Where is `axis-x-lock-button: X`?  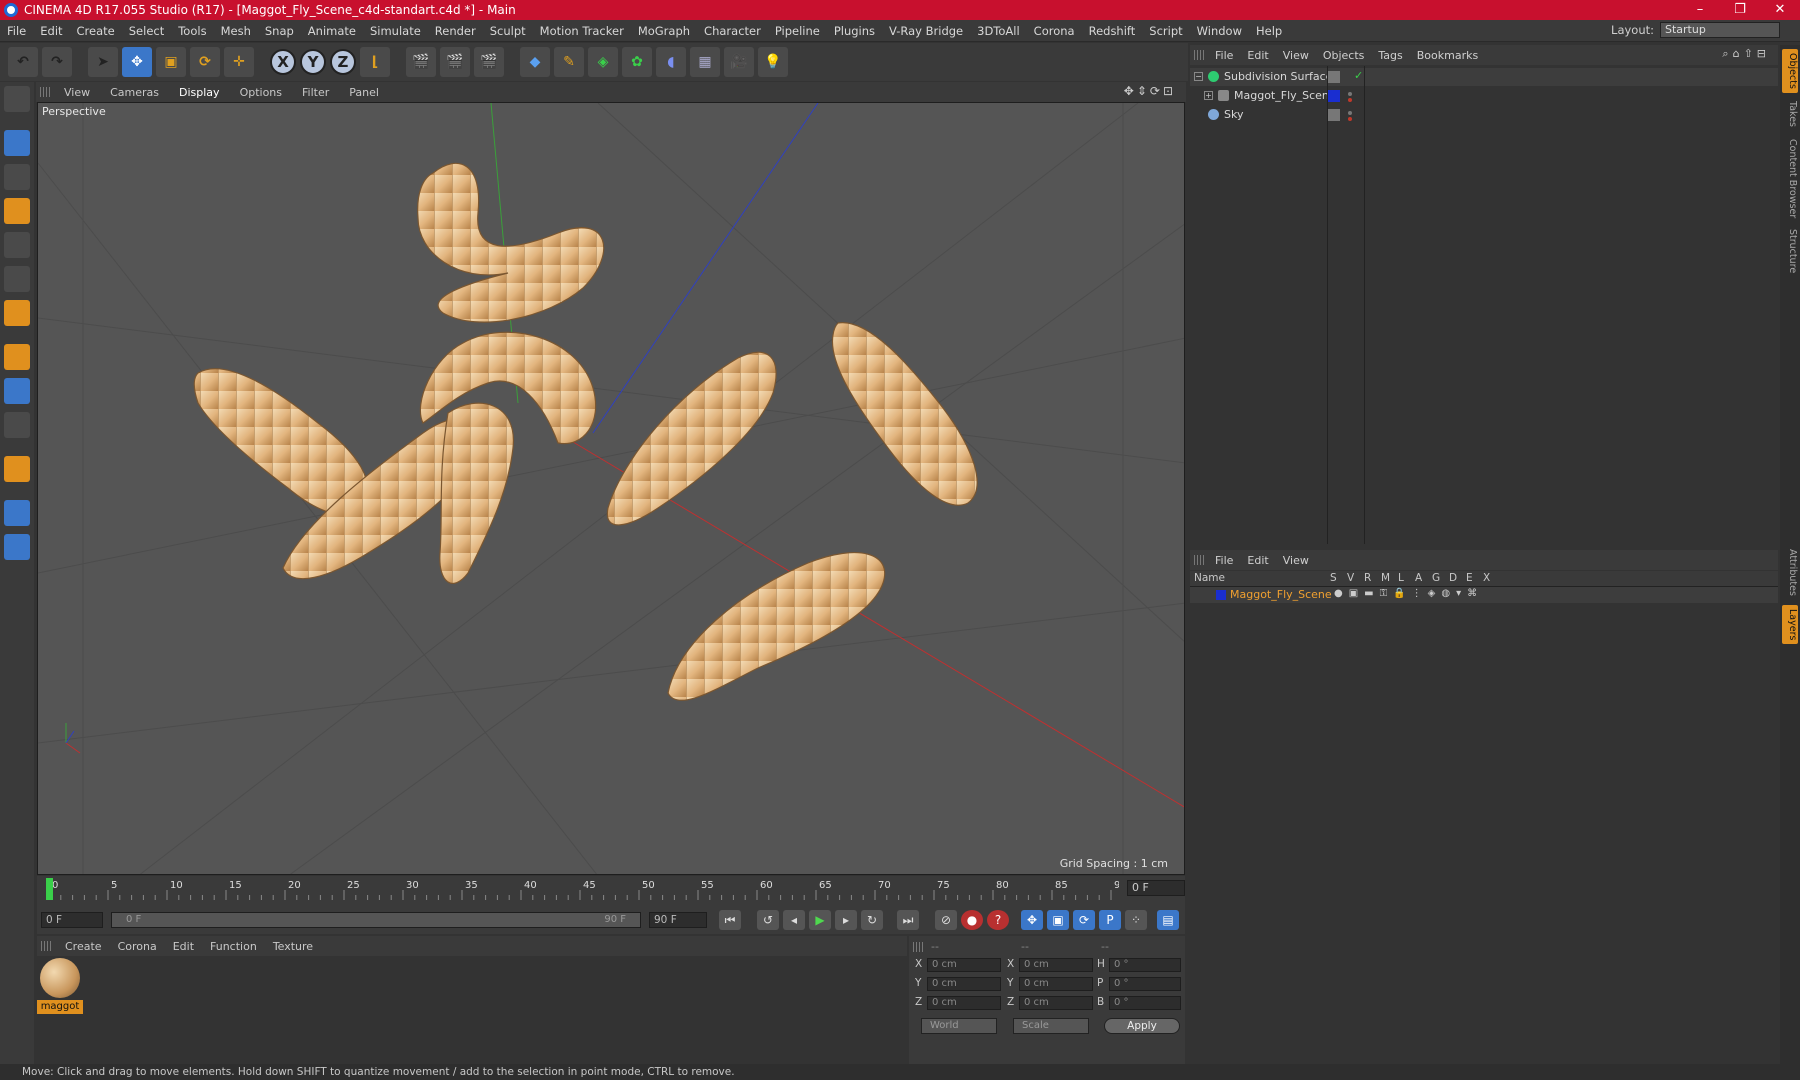
axis-x-lock-button: X is located at coordinates (283, 62).